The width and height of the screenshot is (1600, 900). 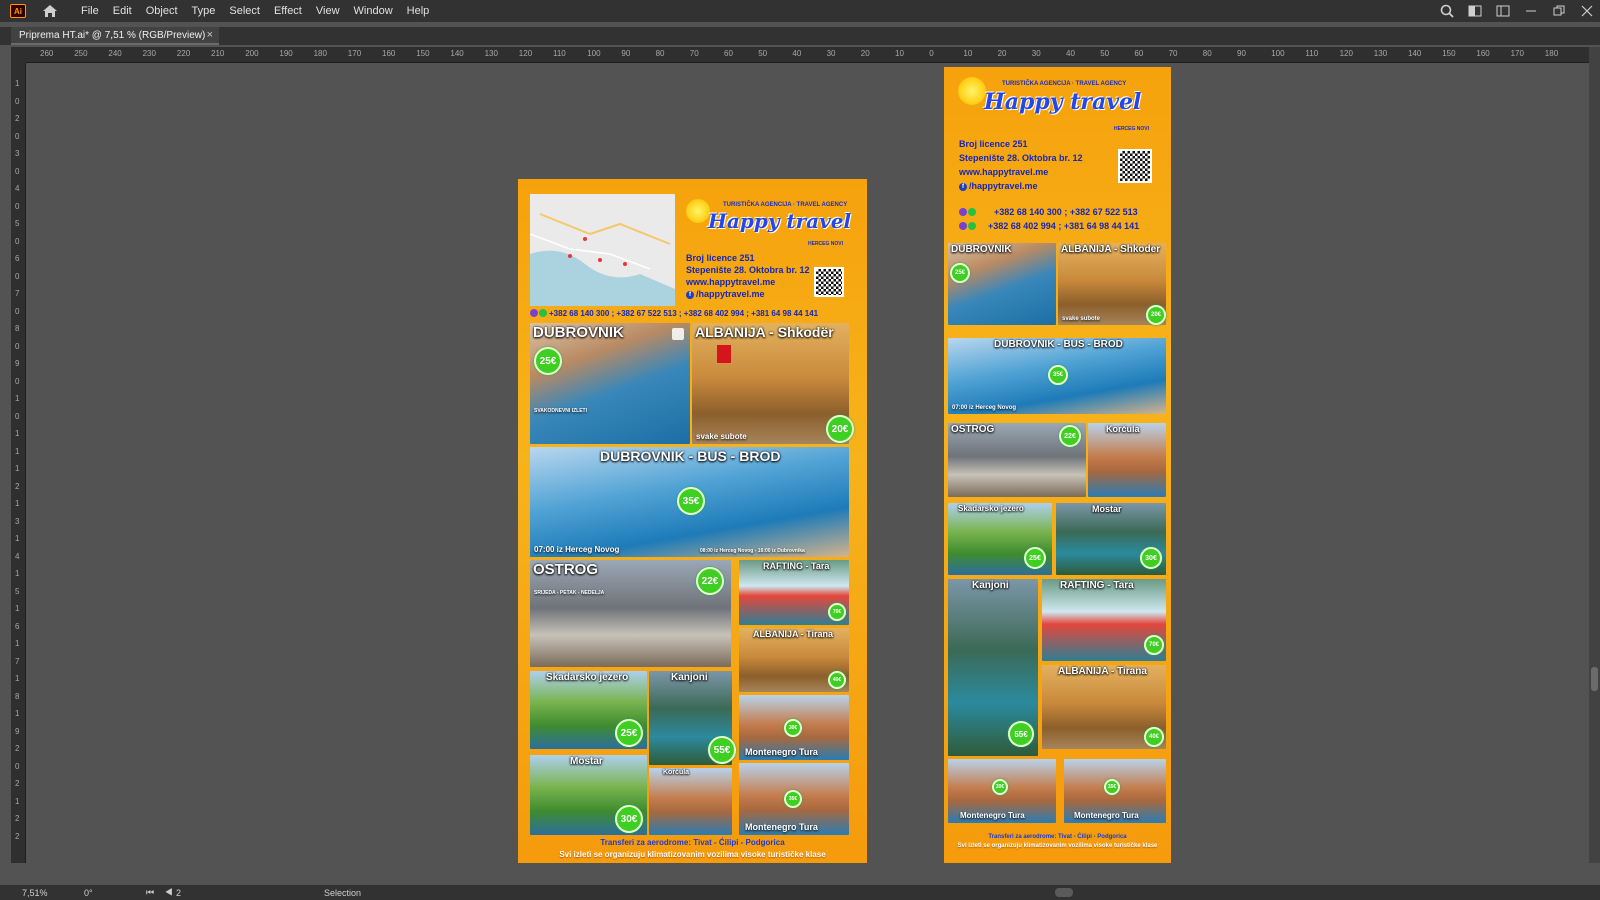 I want to click on albania-flag-icon, so click(x=724, y=354).